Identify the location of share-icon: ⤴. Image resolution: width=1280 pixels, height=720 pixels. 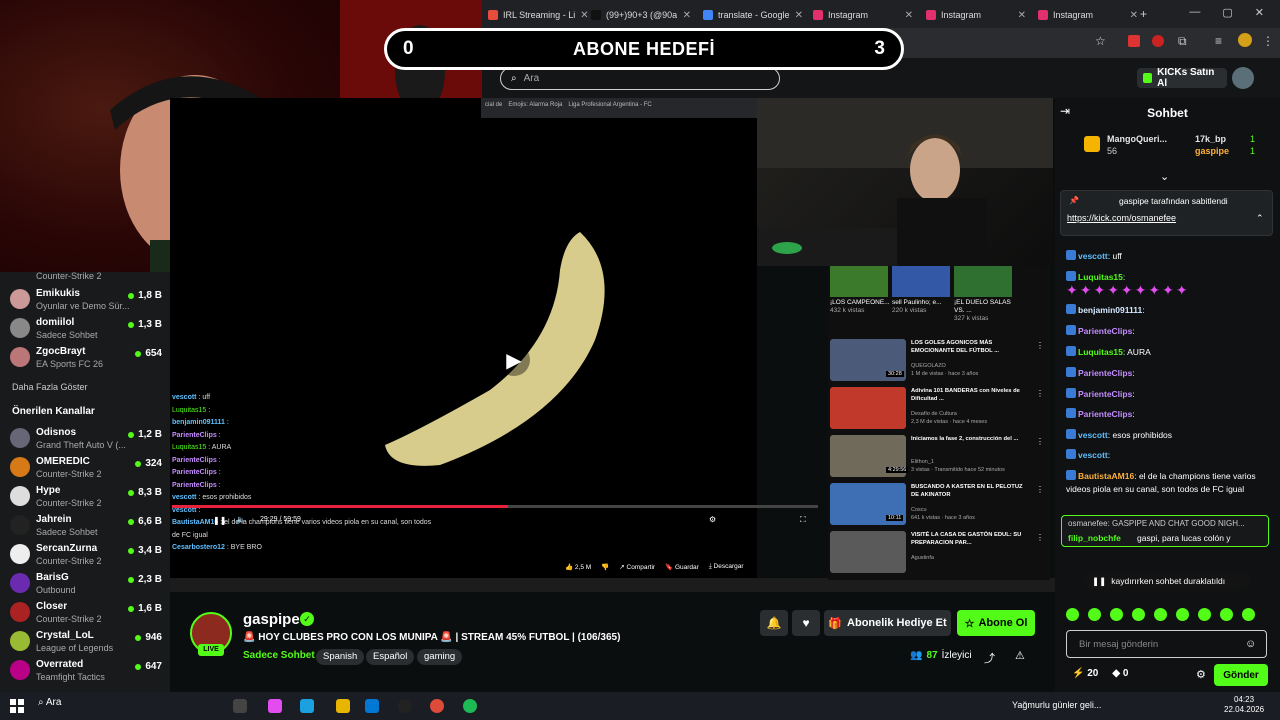
(989, 658).